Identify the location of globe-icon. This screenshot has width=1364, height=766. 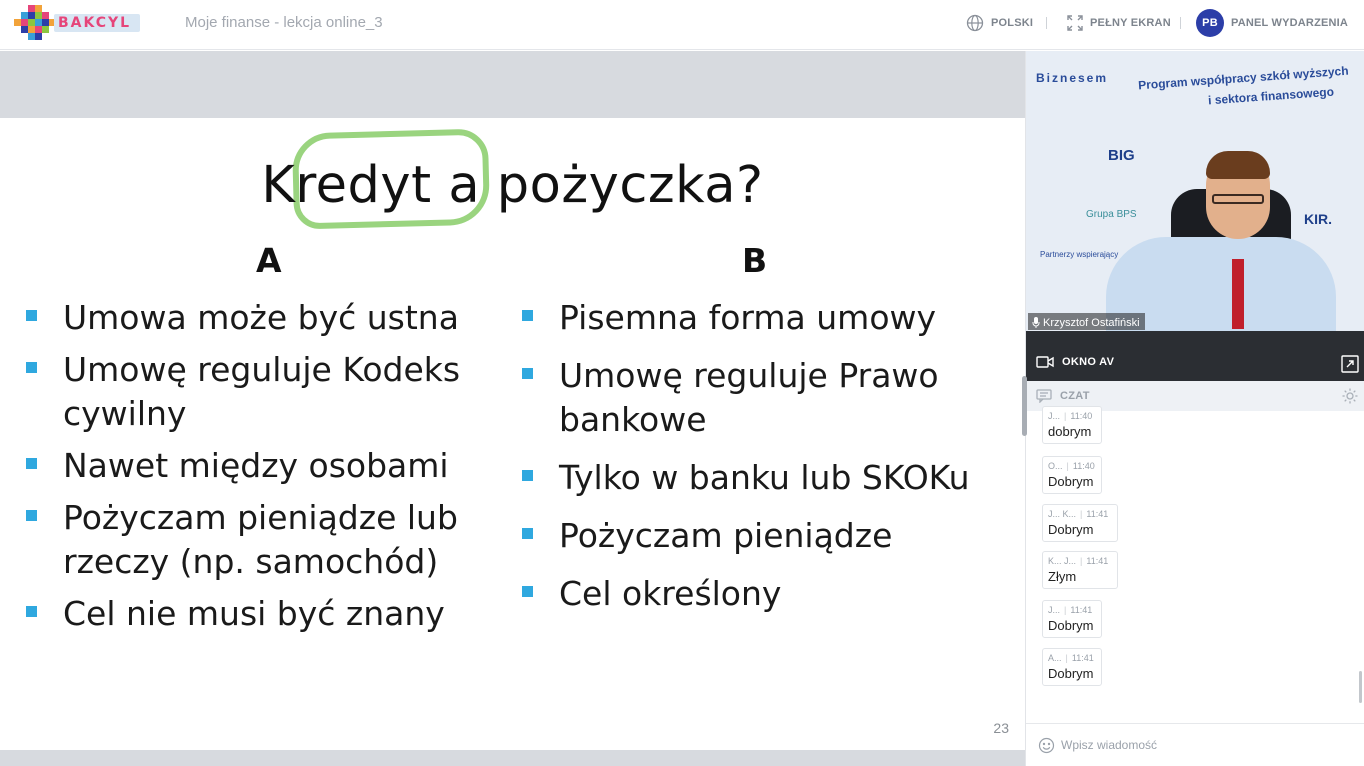
(975, 23).